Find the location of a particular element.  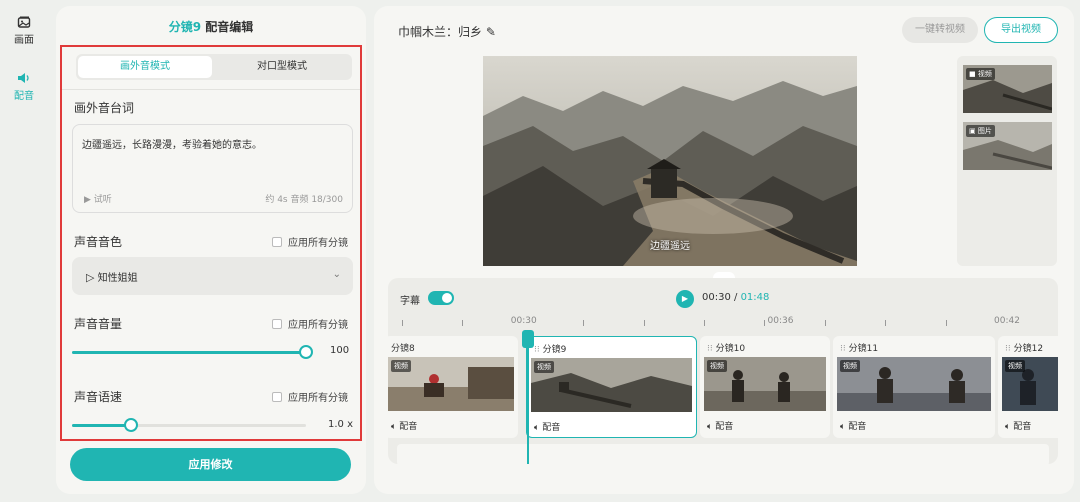

caption-label: 字幕 is located at coordinates (410, 301).